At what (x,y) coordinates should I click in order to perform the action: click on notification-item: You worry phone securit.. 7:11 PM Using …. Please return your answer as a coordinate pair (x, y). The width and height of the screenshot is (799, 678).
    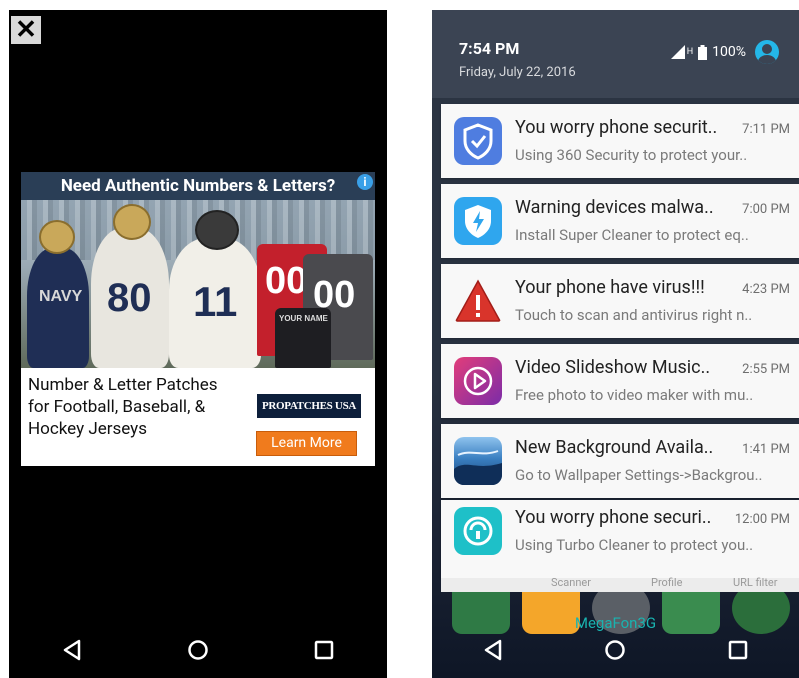
    Looking at the image, I should click on (620, 141).